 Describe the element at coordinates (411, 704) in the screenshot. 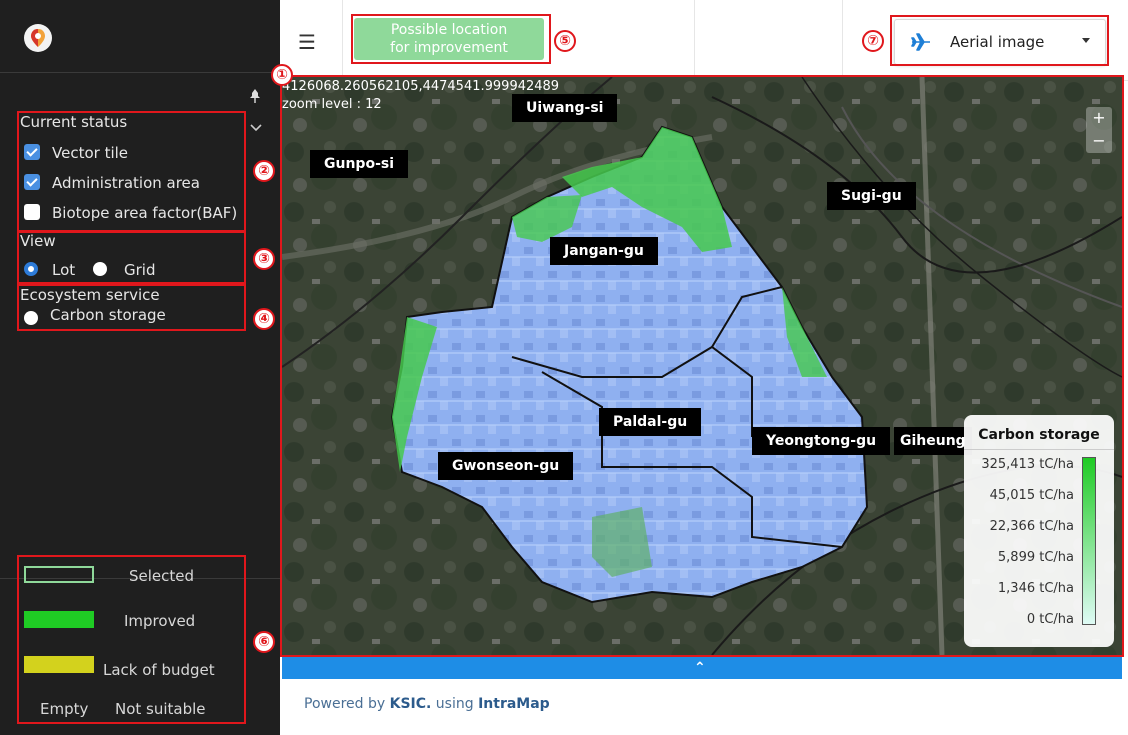

I see `footer-ksic-link: KSIC.` at that location.